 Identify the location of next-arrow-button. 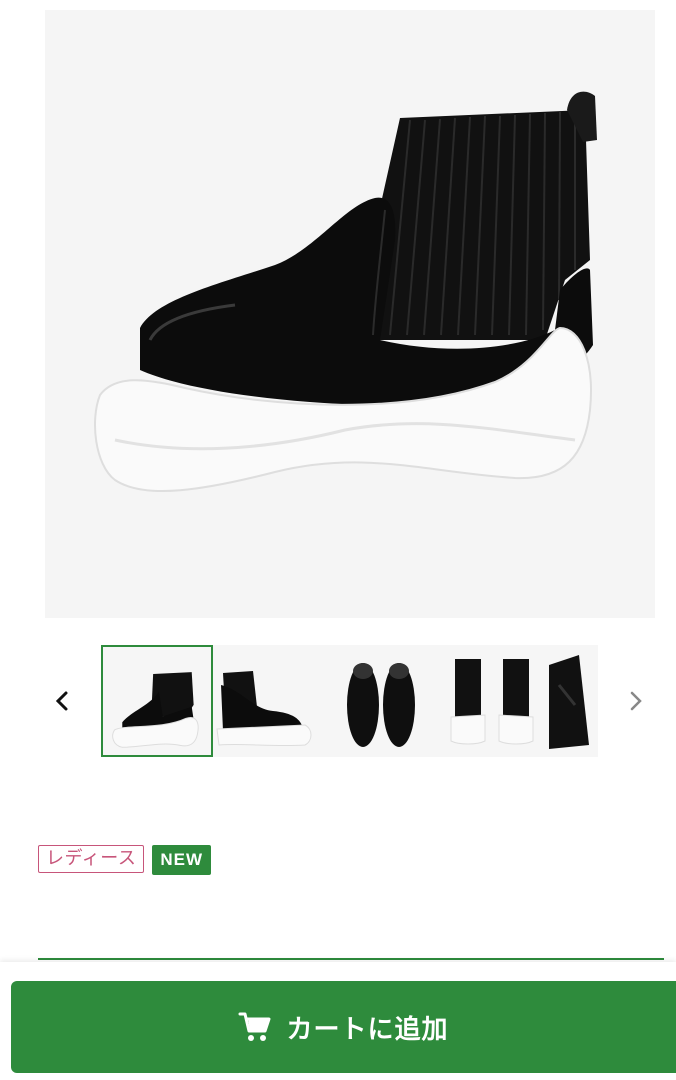
(636, 701).